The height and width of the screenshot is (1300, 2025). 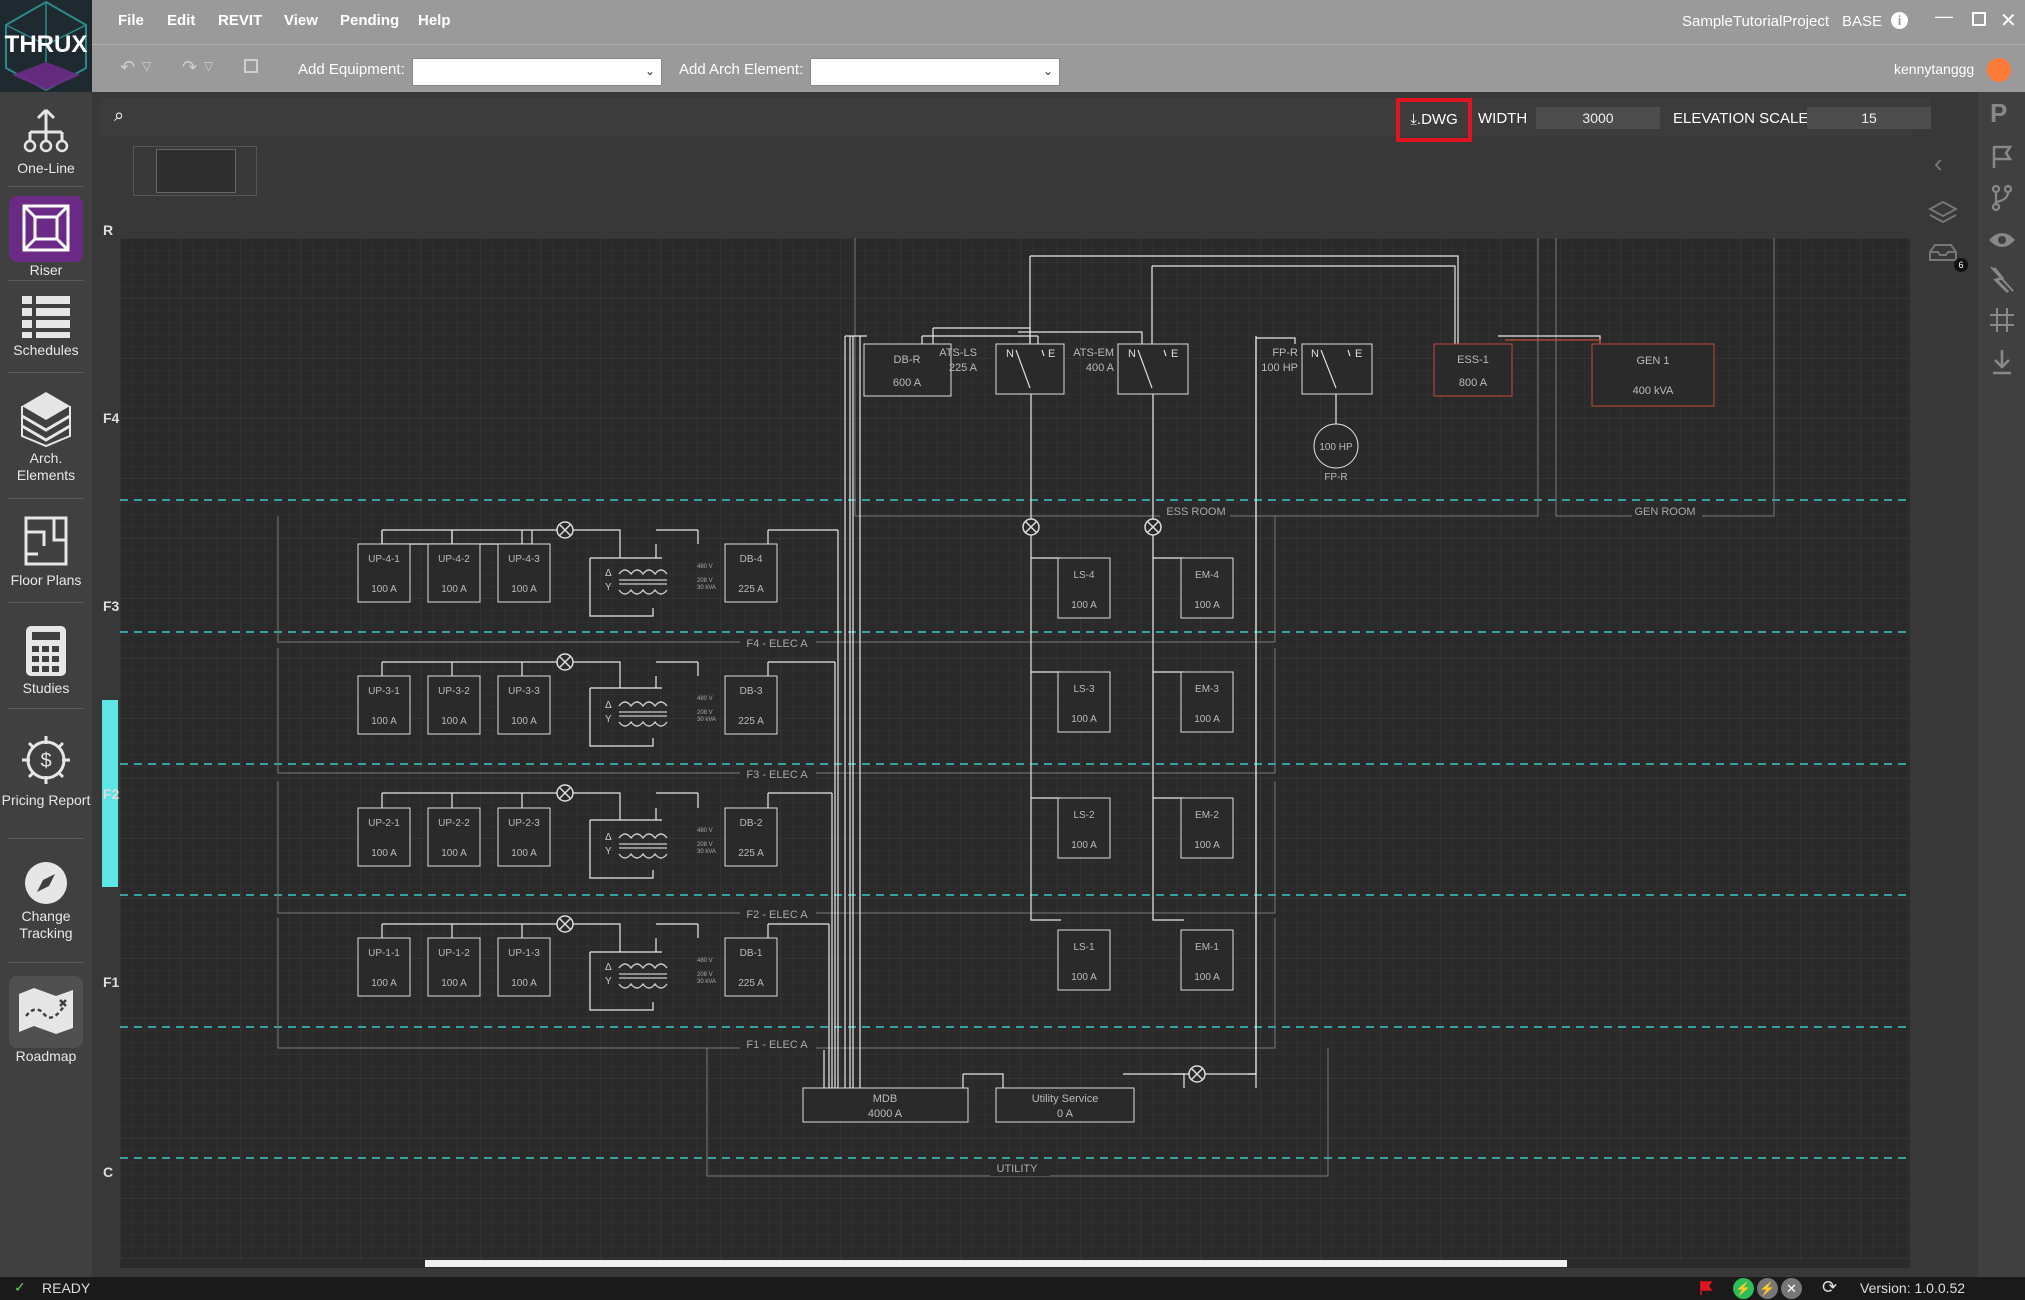 I want to click on menu-view: View, so click(x=301, y=20).